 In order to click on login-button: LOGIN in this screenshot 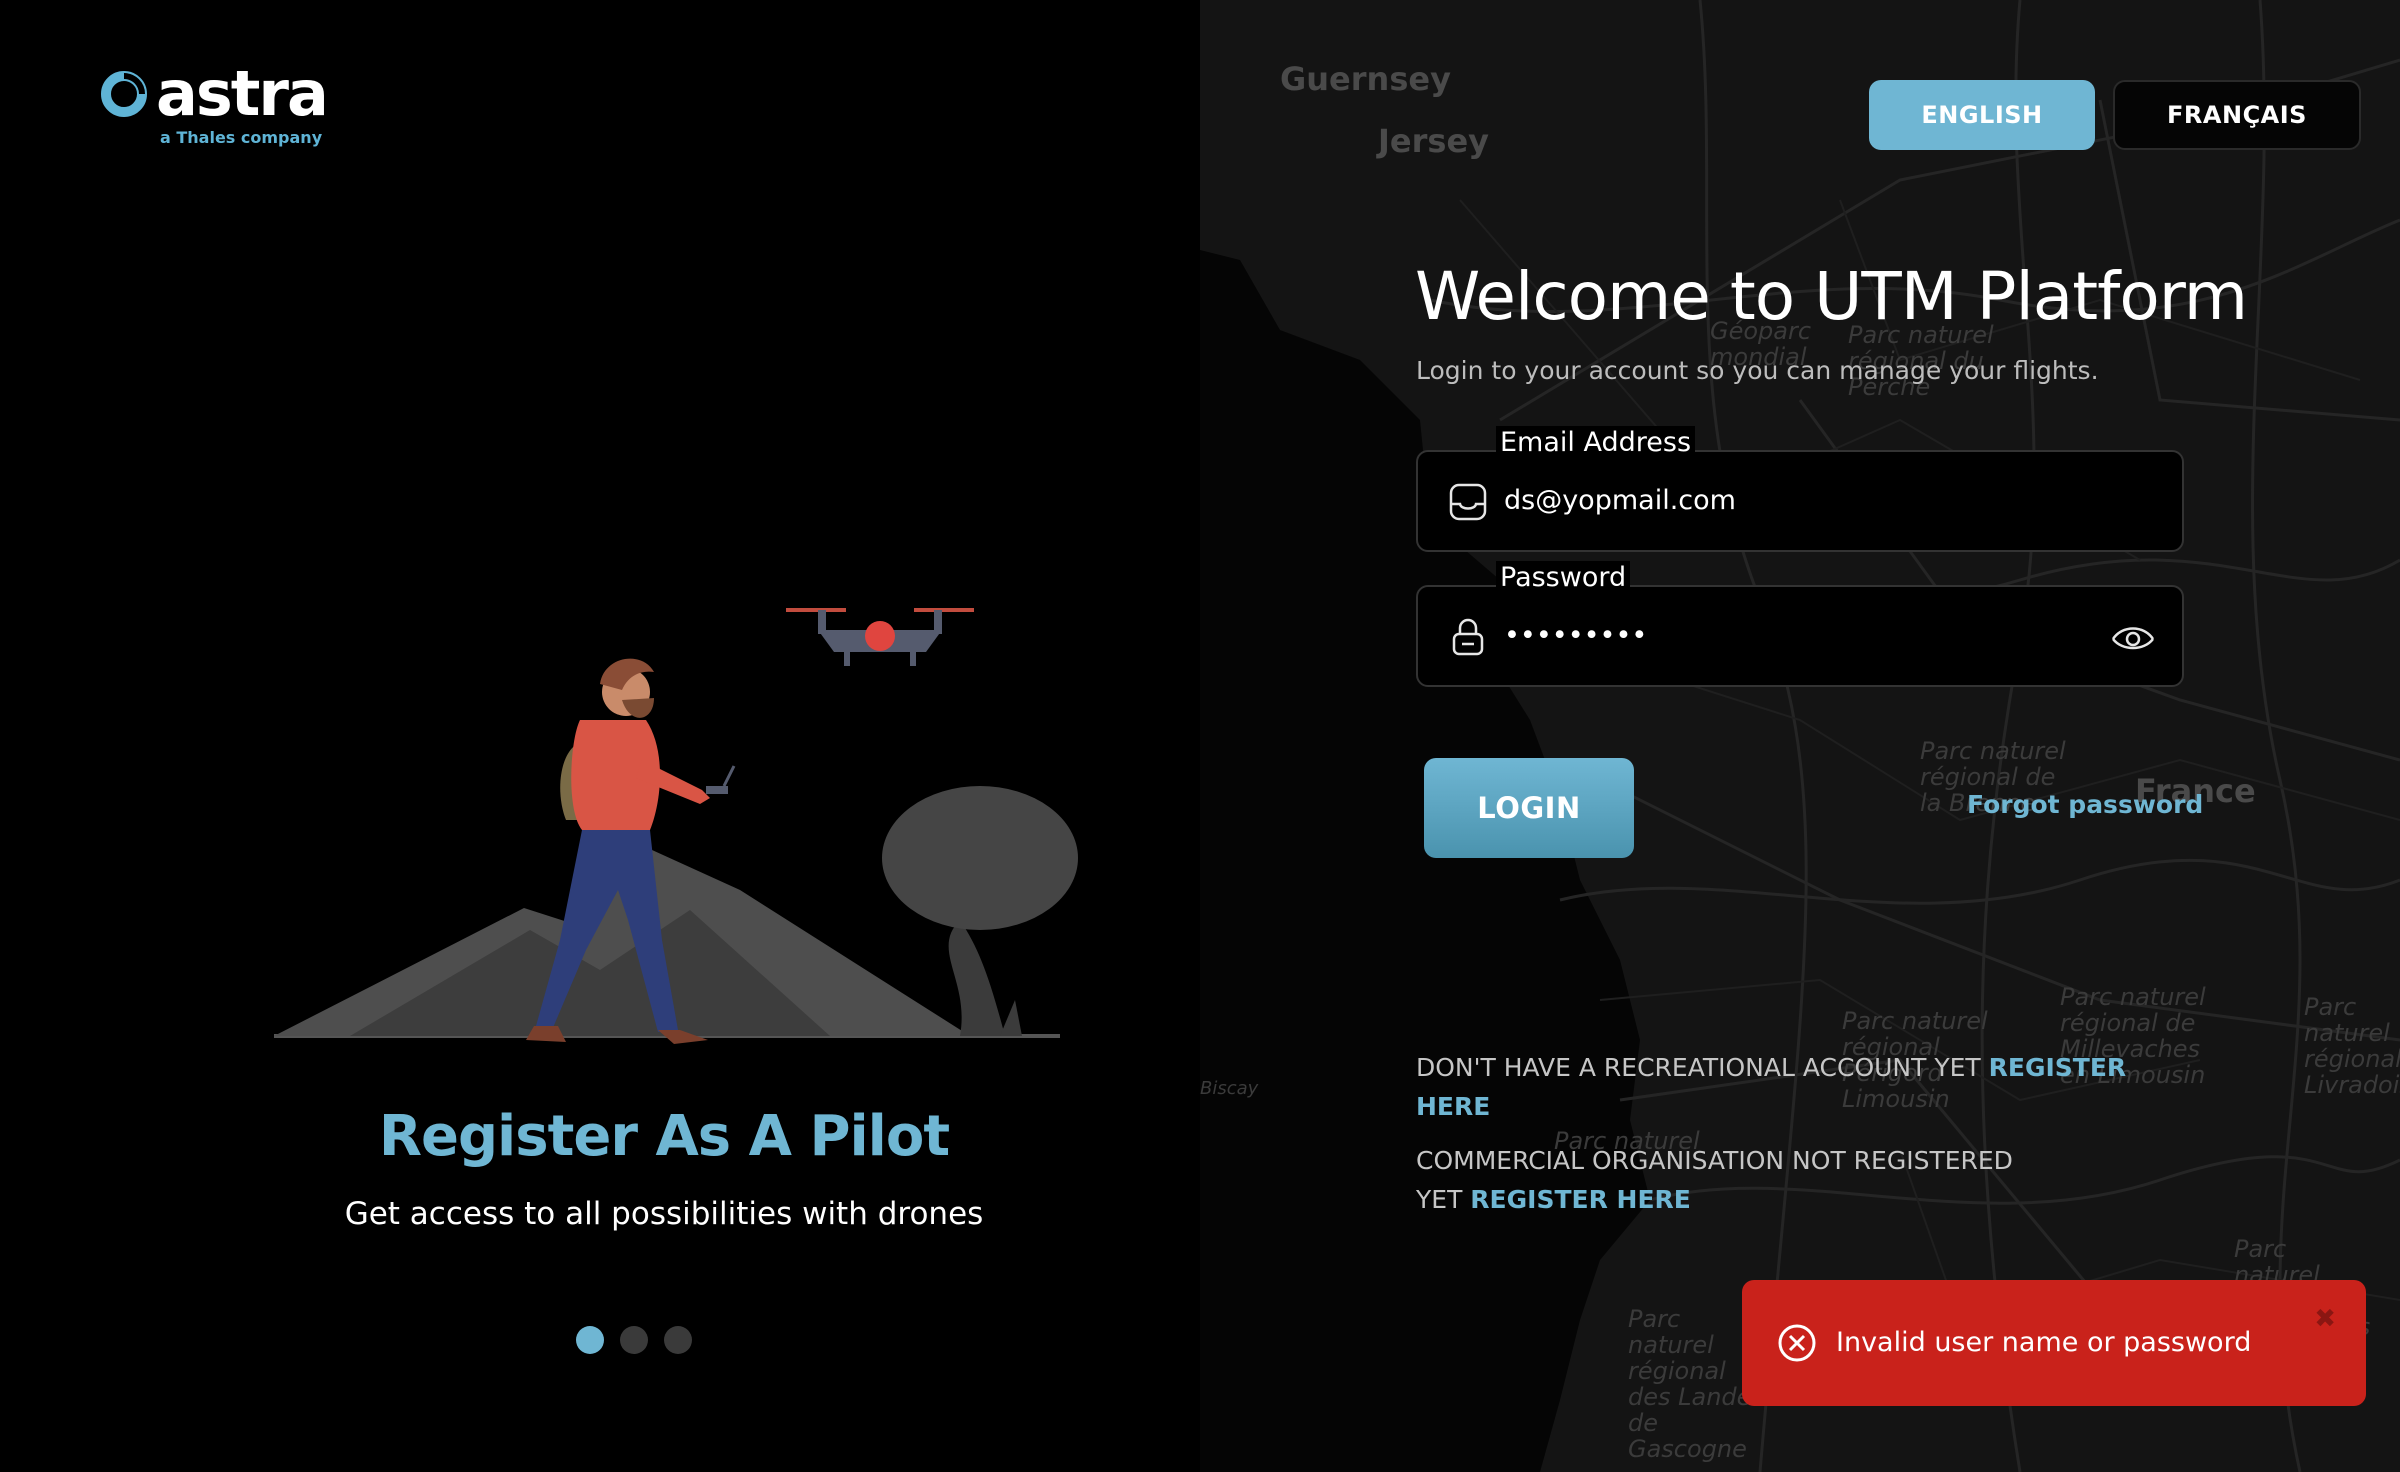, I will do `click(1529, 808)`.